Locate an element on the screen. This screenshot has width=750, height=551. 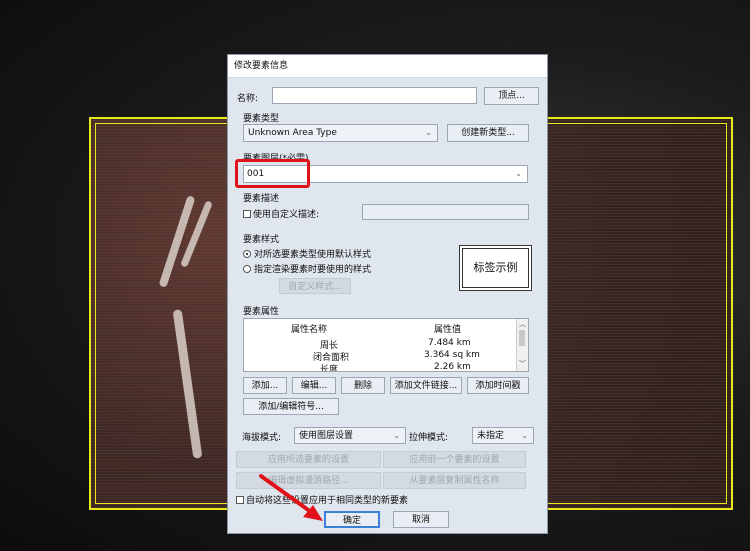
altitude-mode-select: 使用图层设置 ⌄ is located at coordinates (350, 435).